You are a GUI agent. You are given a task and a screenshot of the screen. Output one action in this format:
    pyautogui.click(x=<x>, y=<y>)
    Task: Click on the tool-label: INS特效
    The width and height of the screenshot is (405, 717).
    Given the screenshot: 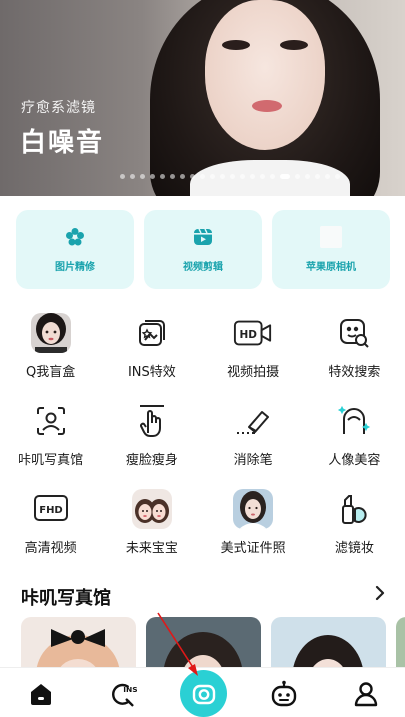 What is the action you would take?
    pyautogui.click(x=151, y=372)
    